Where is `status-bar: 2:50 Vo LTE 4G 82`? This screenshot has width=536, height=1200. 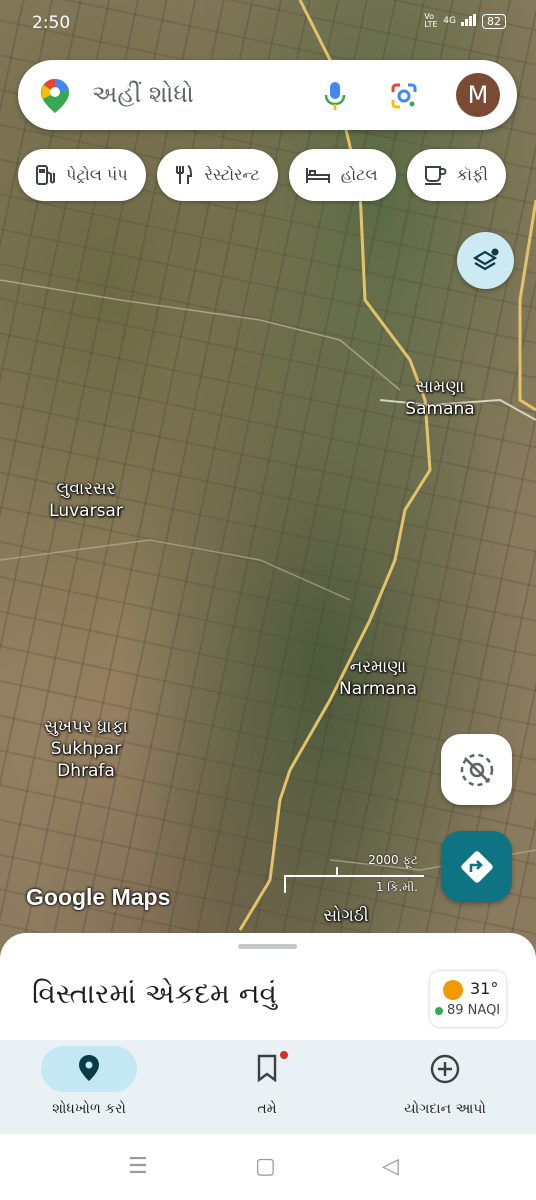
status-bar: 2:50 Vo LTE 4G 82 is located at coordinates (268, 22).